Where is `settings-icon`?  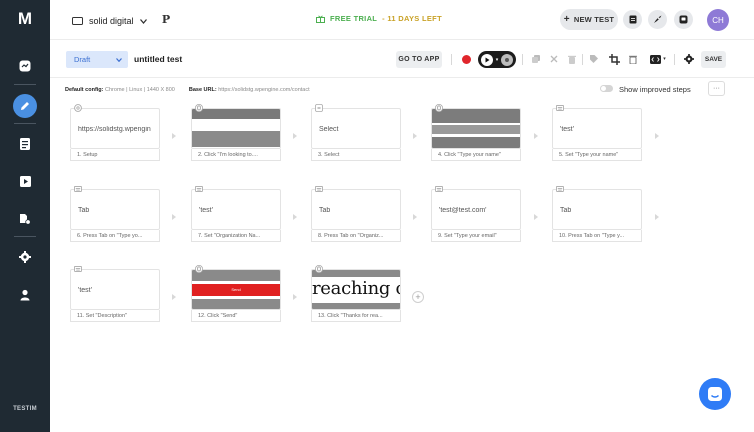 settings-icon is located at coordinates (25, 257).